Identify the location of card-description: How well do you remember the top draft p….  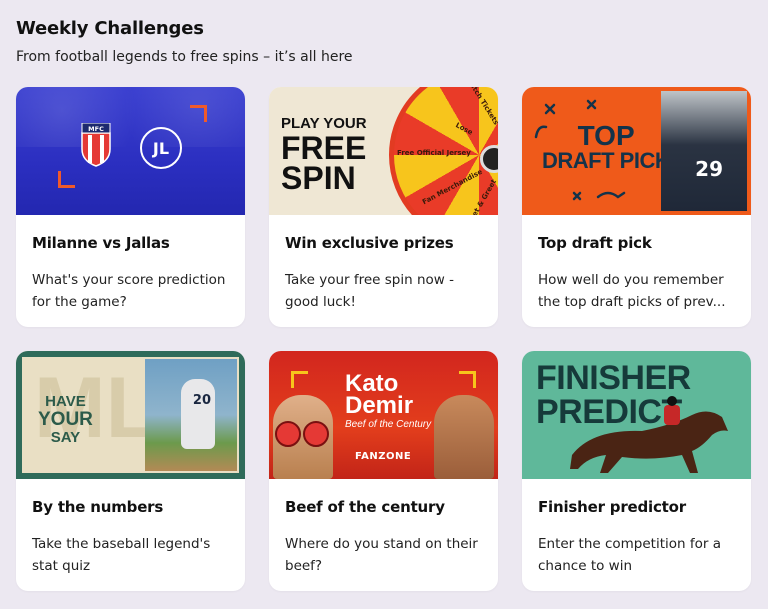
(638, 291).